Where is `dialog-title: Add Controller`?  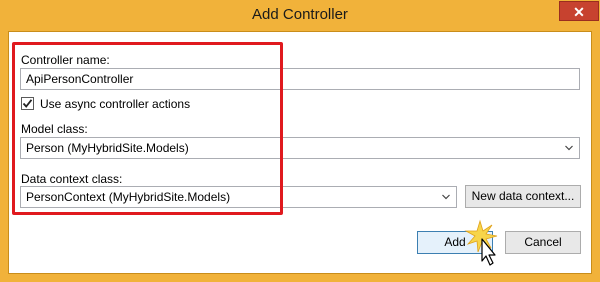 dialog-title: Add Controller is located at coordinates (300, 14).